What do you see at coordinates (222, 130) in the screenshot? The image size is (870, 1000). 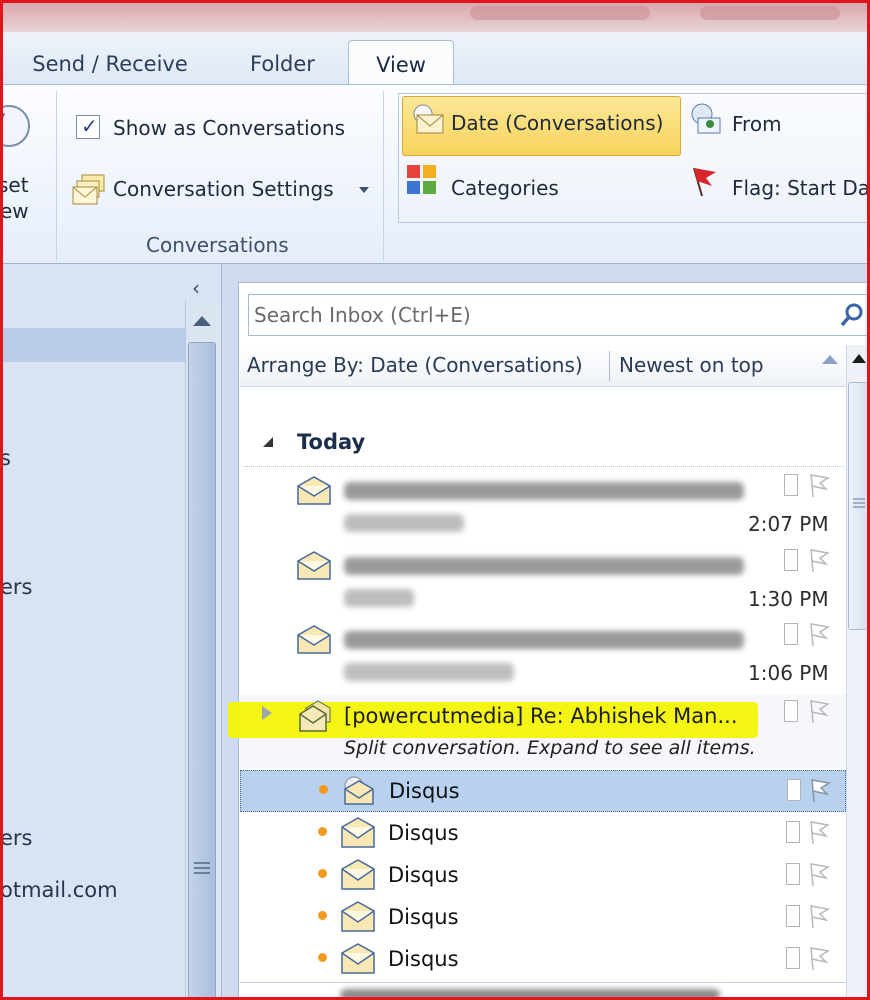 I see `show-as-conversations-checkbox: ✓ Show as Conversations` at bounding box center [222, 130].